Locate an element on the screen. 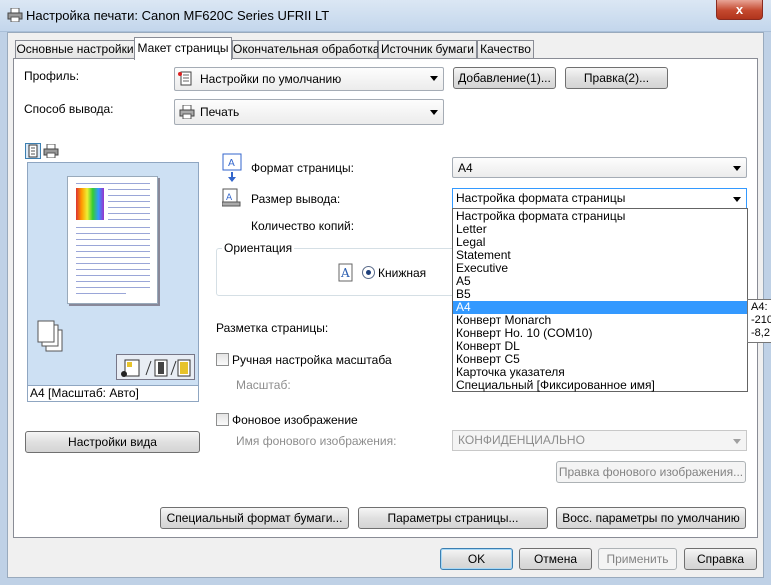 This screenshot has width=771, height=585. scale-label: Масштаб: is located at coordinates (263, 385).